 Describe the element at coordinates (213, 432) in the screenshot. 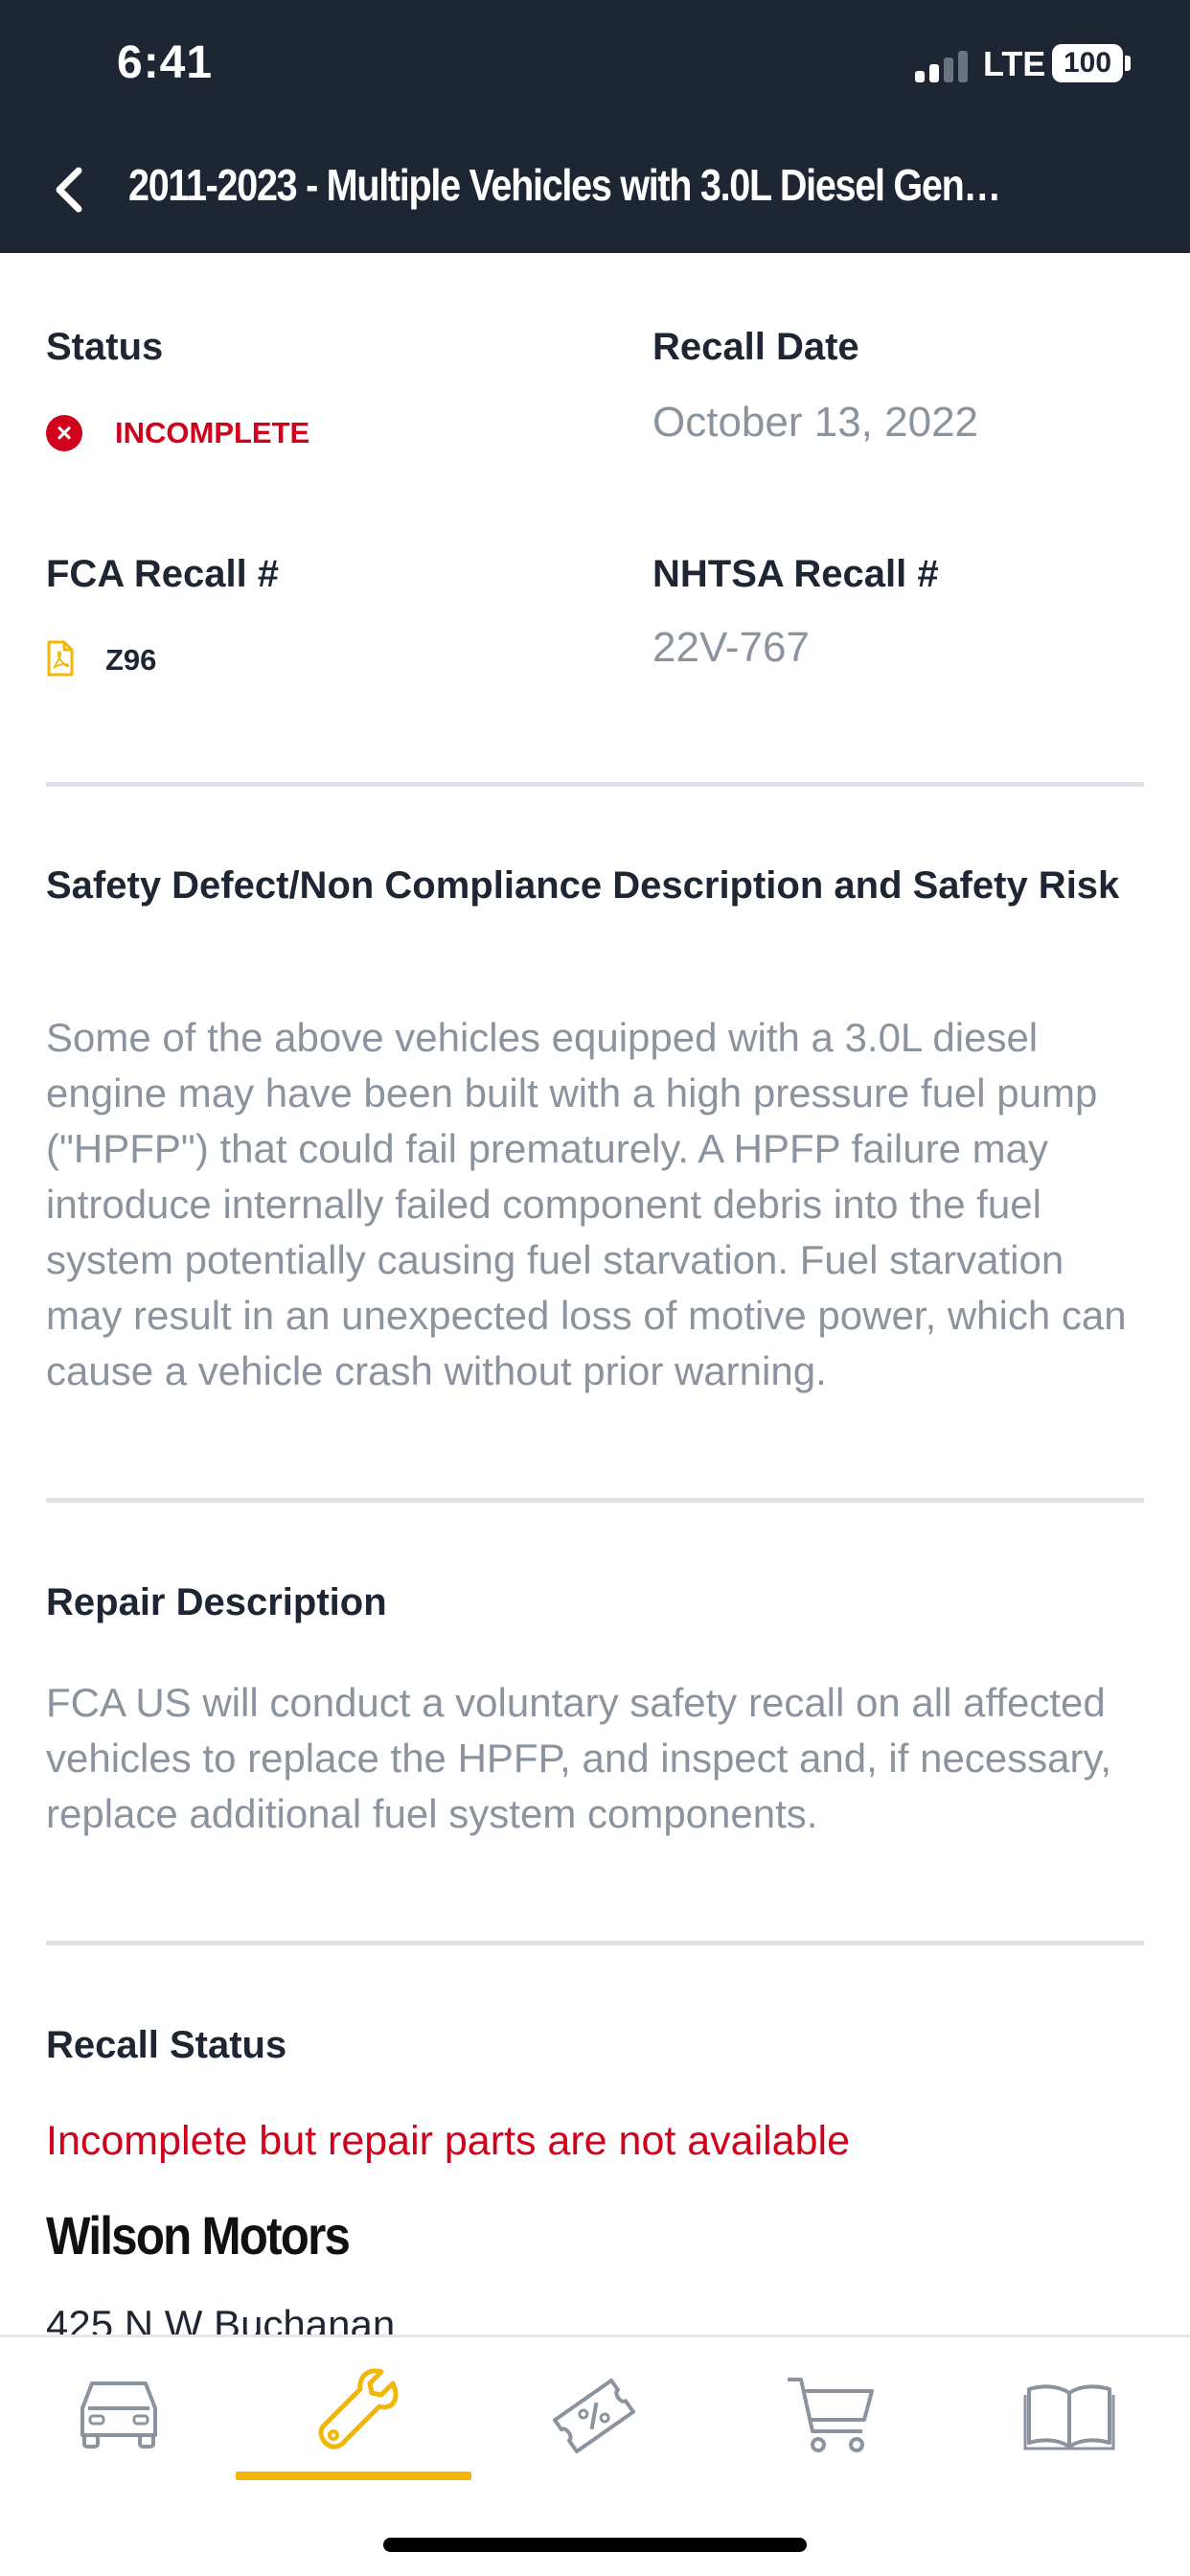

I see `status-value: INCOMPLETE` at that location.